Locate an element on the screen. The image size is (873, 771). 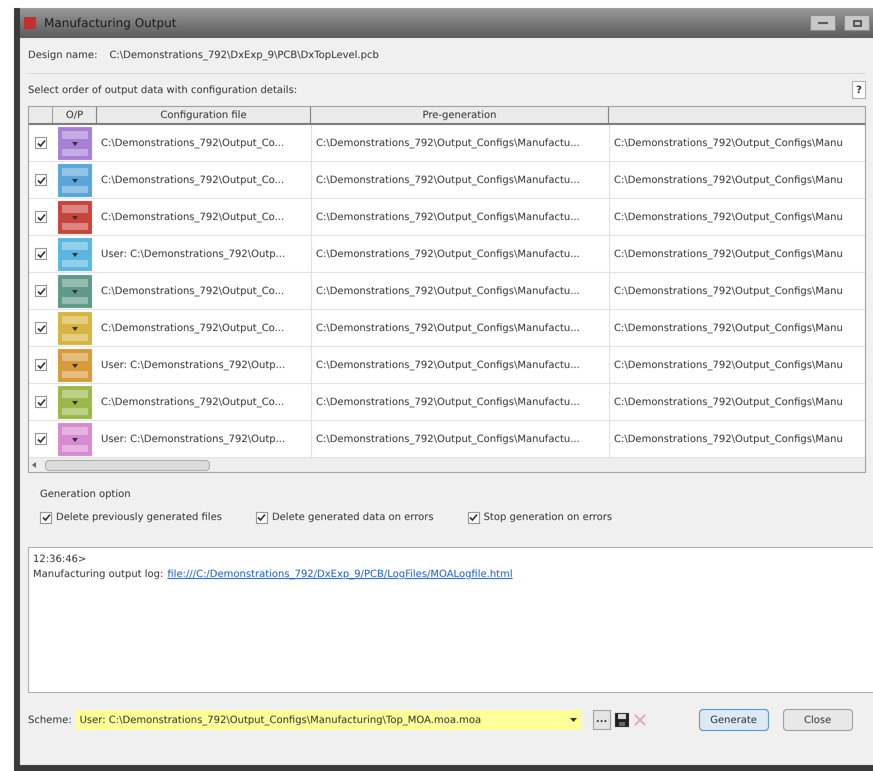
log-label: Manufacturing output log: is located at coordinates (98, 575).